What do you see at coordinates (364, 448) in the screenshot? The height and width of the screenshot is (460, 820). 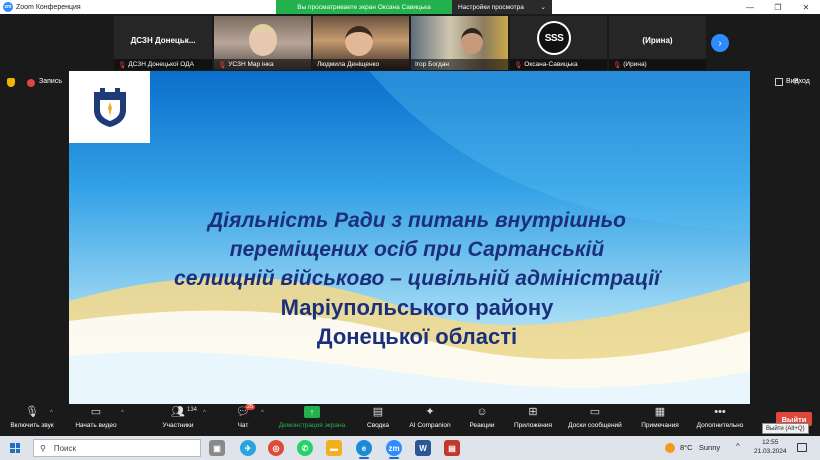 I see `edge-icon: e` at bounding box center [364, 448].